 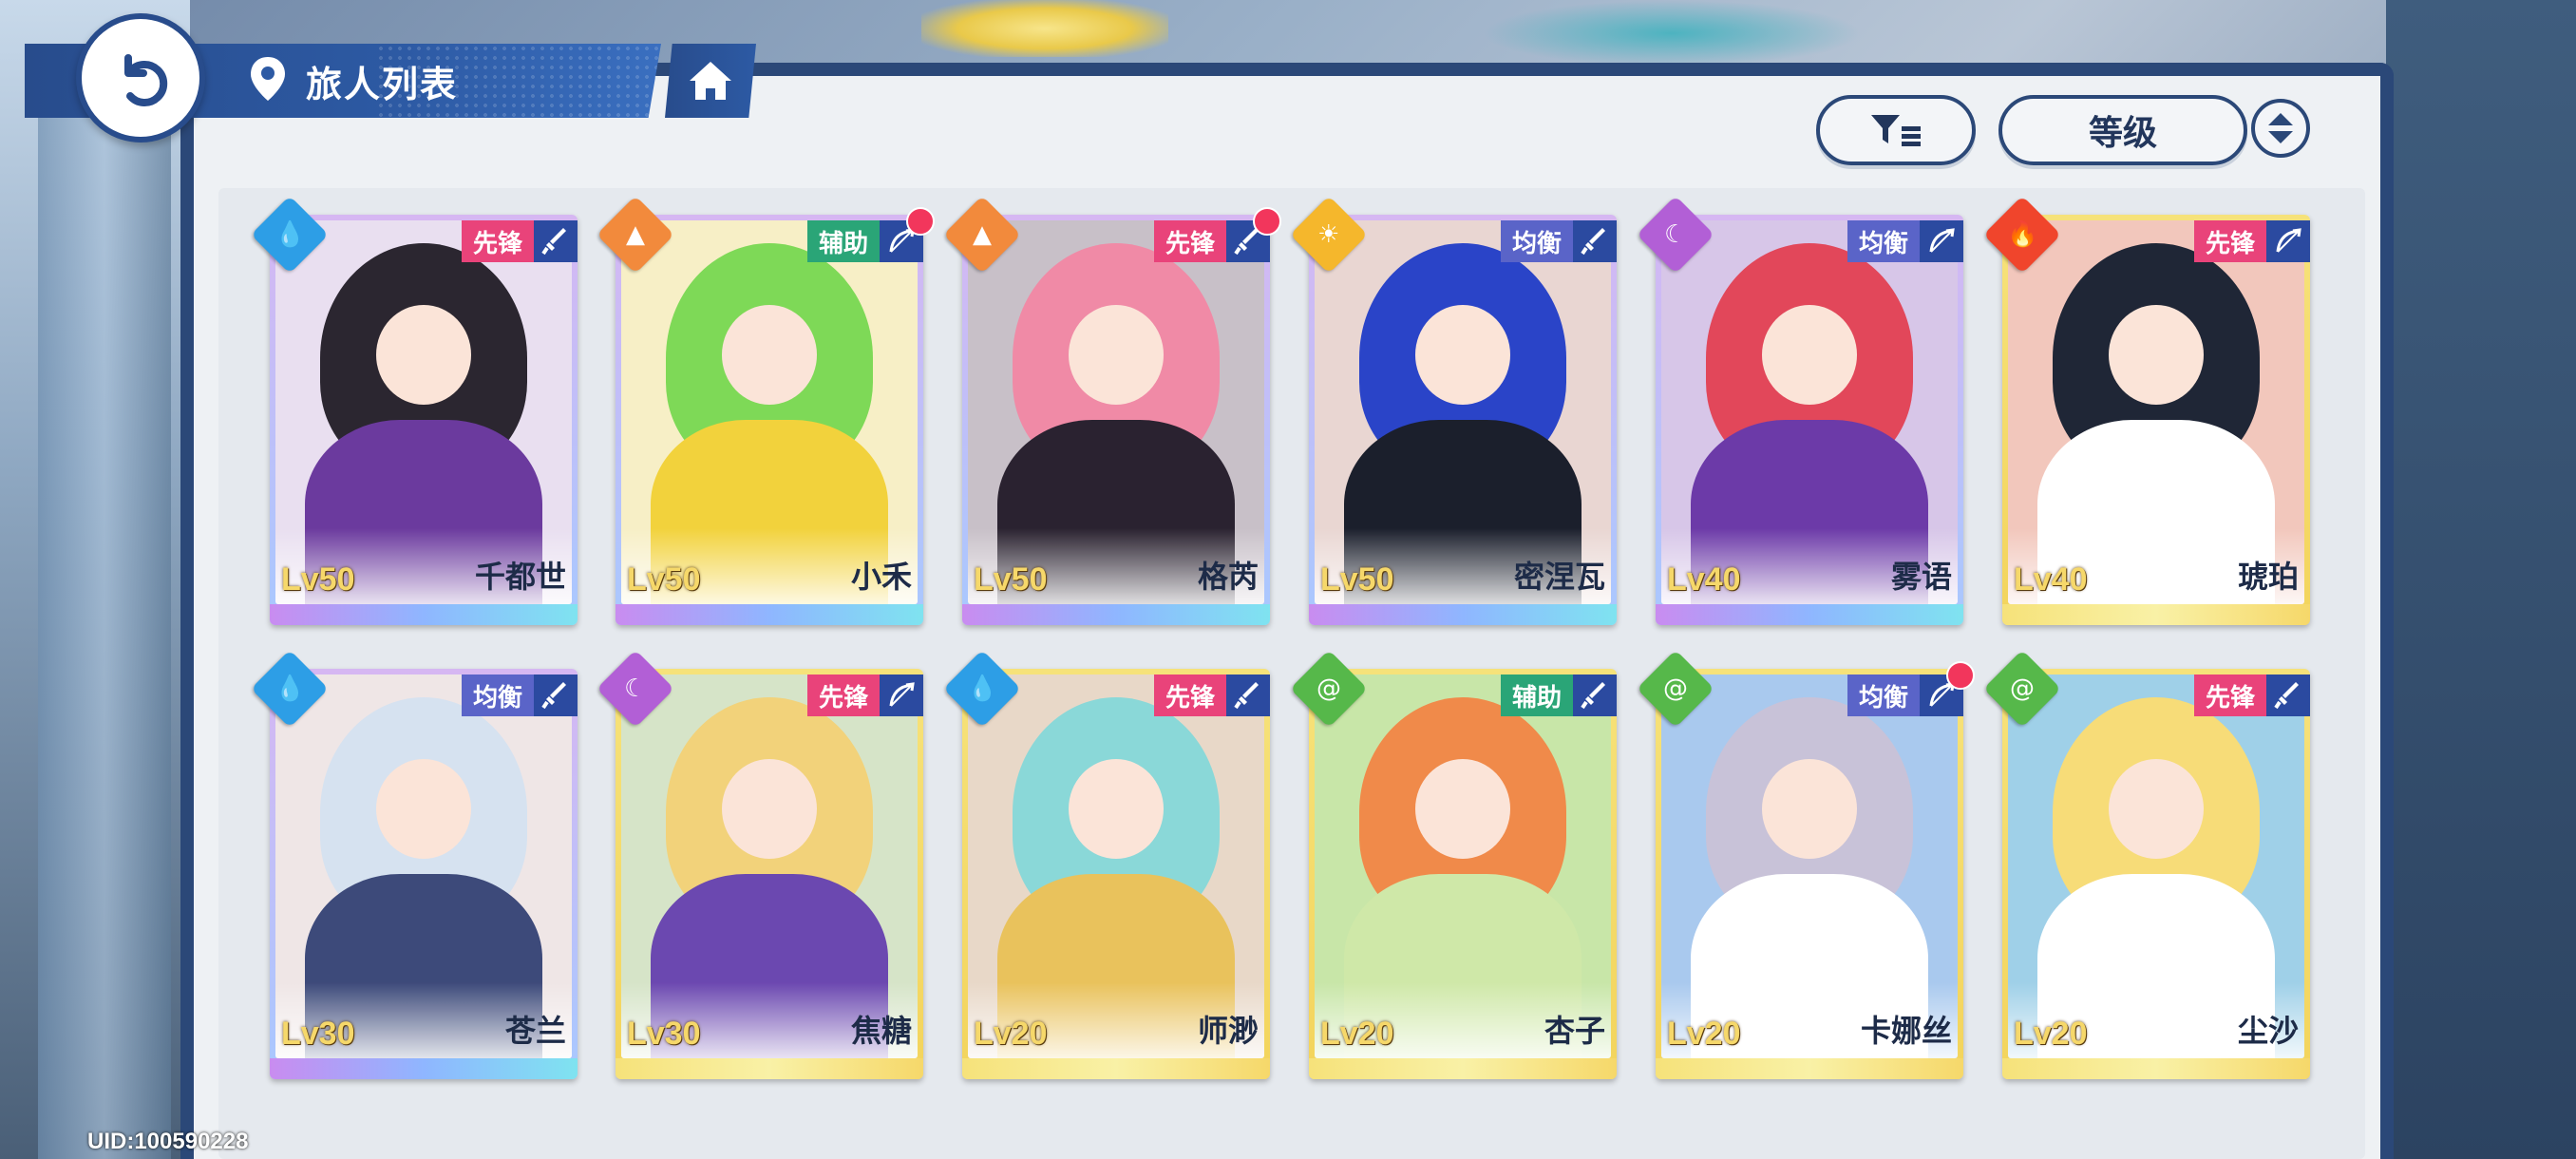 What do you see at coordinates (1574, 1031) in the screenshot?
I see `character-name: 杏子` at bounding box center [1574, 1031].